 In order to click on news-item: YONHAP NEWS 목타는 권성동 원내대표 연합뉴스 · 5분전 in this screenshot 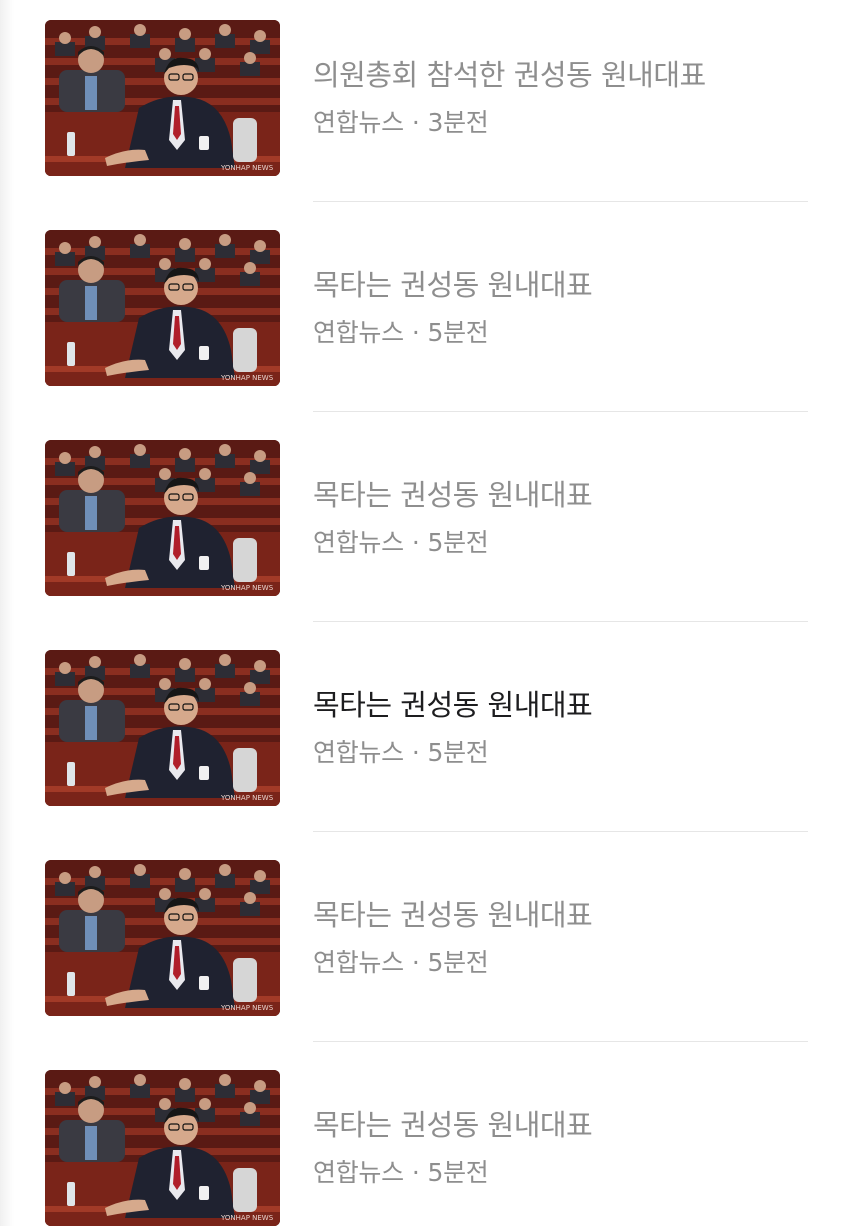, I will do `click(425, 1138)`.